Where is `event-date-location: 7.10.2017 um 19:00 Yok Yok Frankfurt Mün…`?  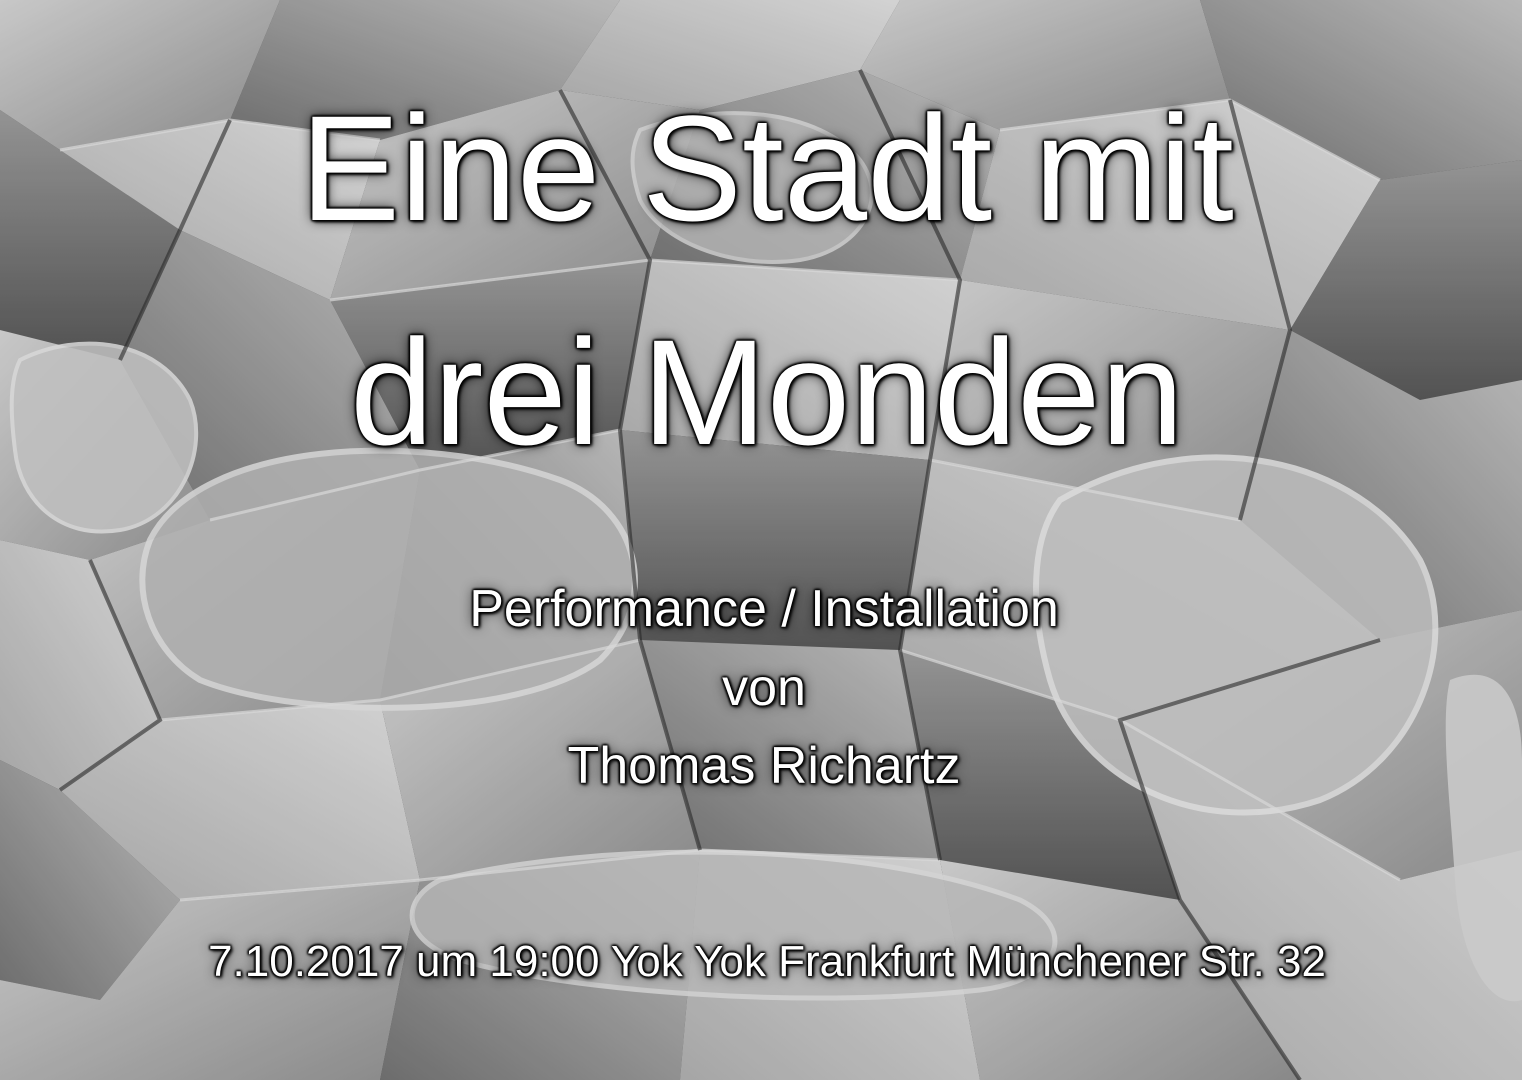 event-date-location: 7.10.2017 um 19:00 Yok Yok Frankfurt Mün… is located at coordinates (767, 961).